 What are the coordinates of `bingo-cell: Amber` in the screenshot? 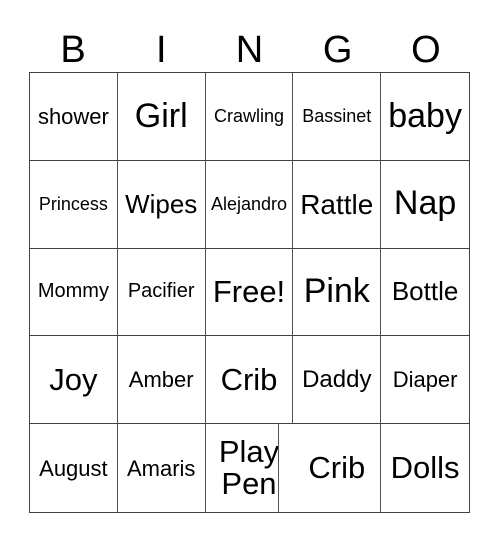 It's located at (161, 380).